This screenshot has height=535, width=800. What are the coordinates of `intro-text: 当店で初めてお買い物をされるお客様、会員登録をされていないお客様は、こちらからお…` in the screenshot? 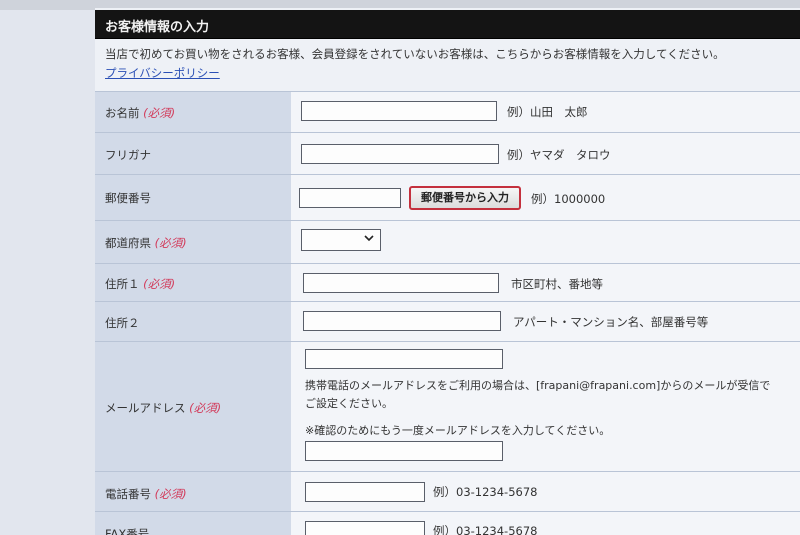 It's located at (415, 54).